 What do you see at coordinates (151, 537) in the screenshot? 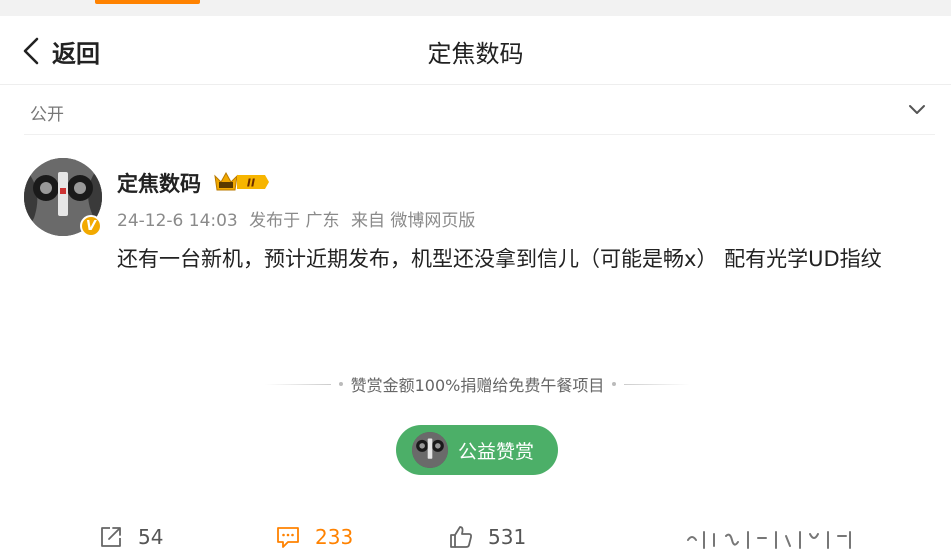
I see `repost-count: 54` at bounding box center [151, 537].